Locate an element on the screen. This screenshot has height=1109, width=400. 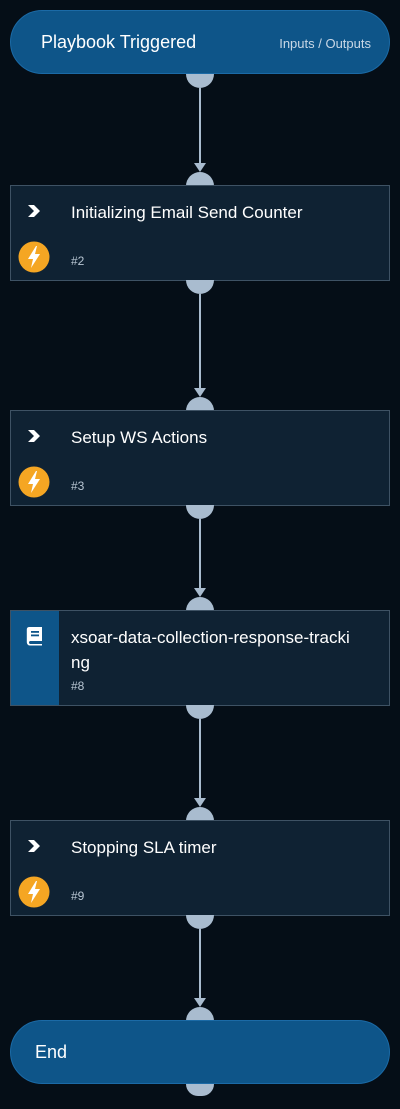
task-node: Setup WS Actions #3 is located at coordinates (200, 458).